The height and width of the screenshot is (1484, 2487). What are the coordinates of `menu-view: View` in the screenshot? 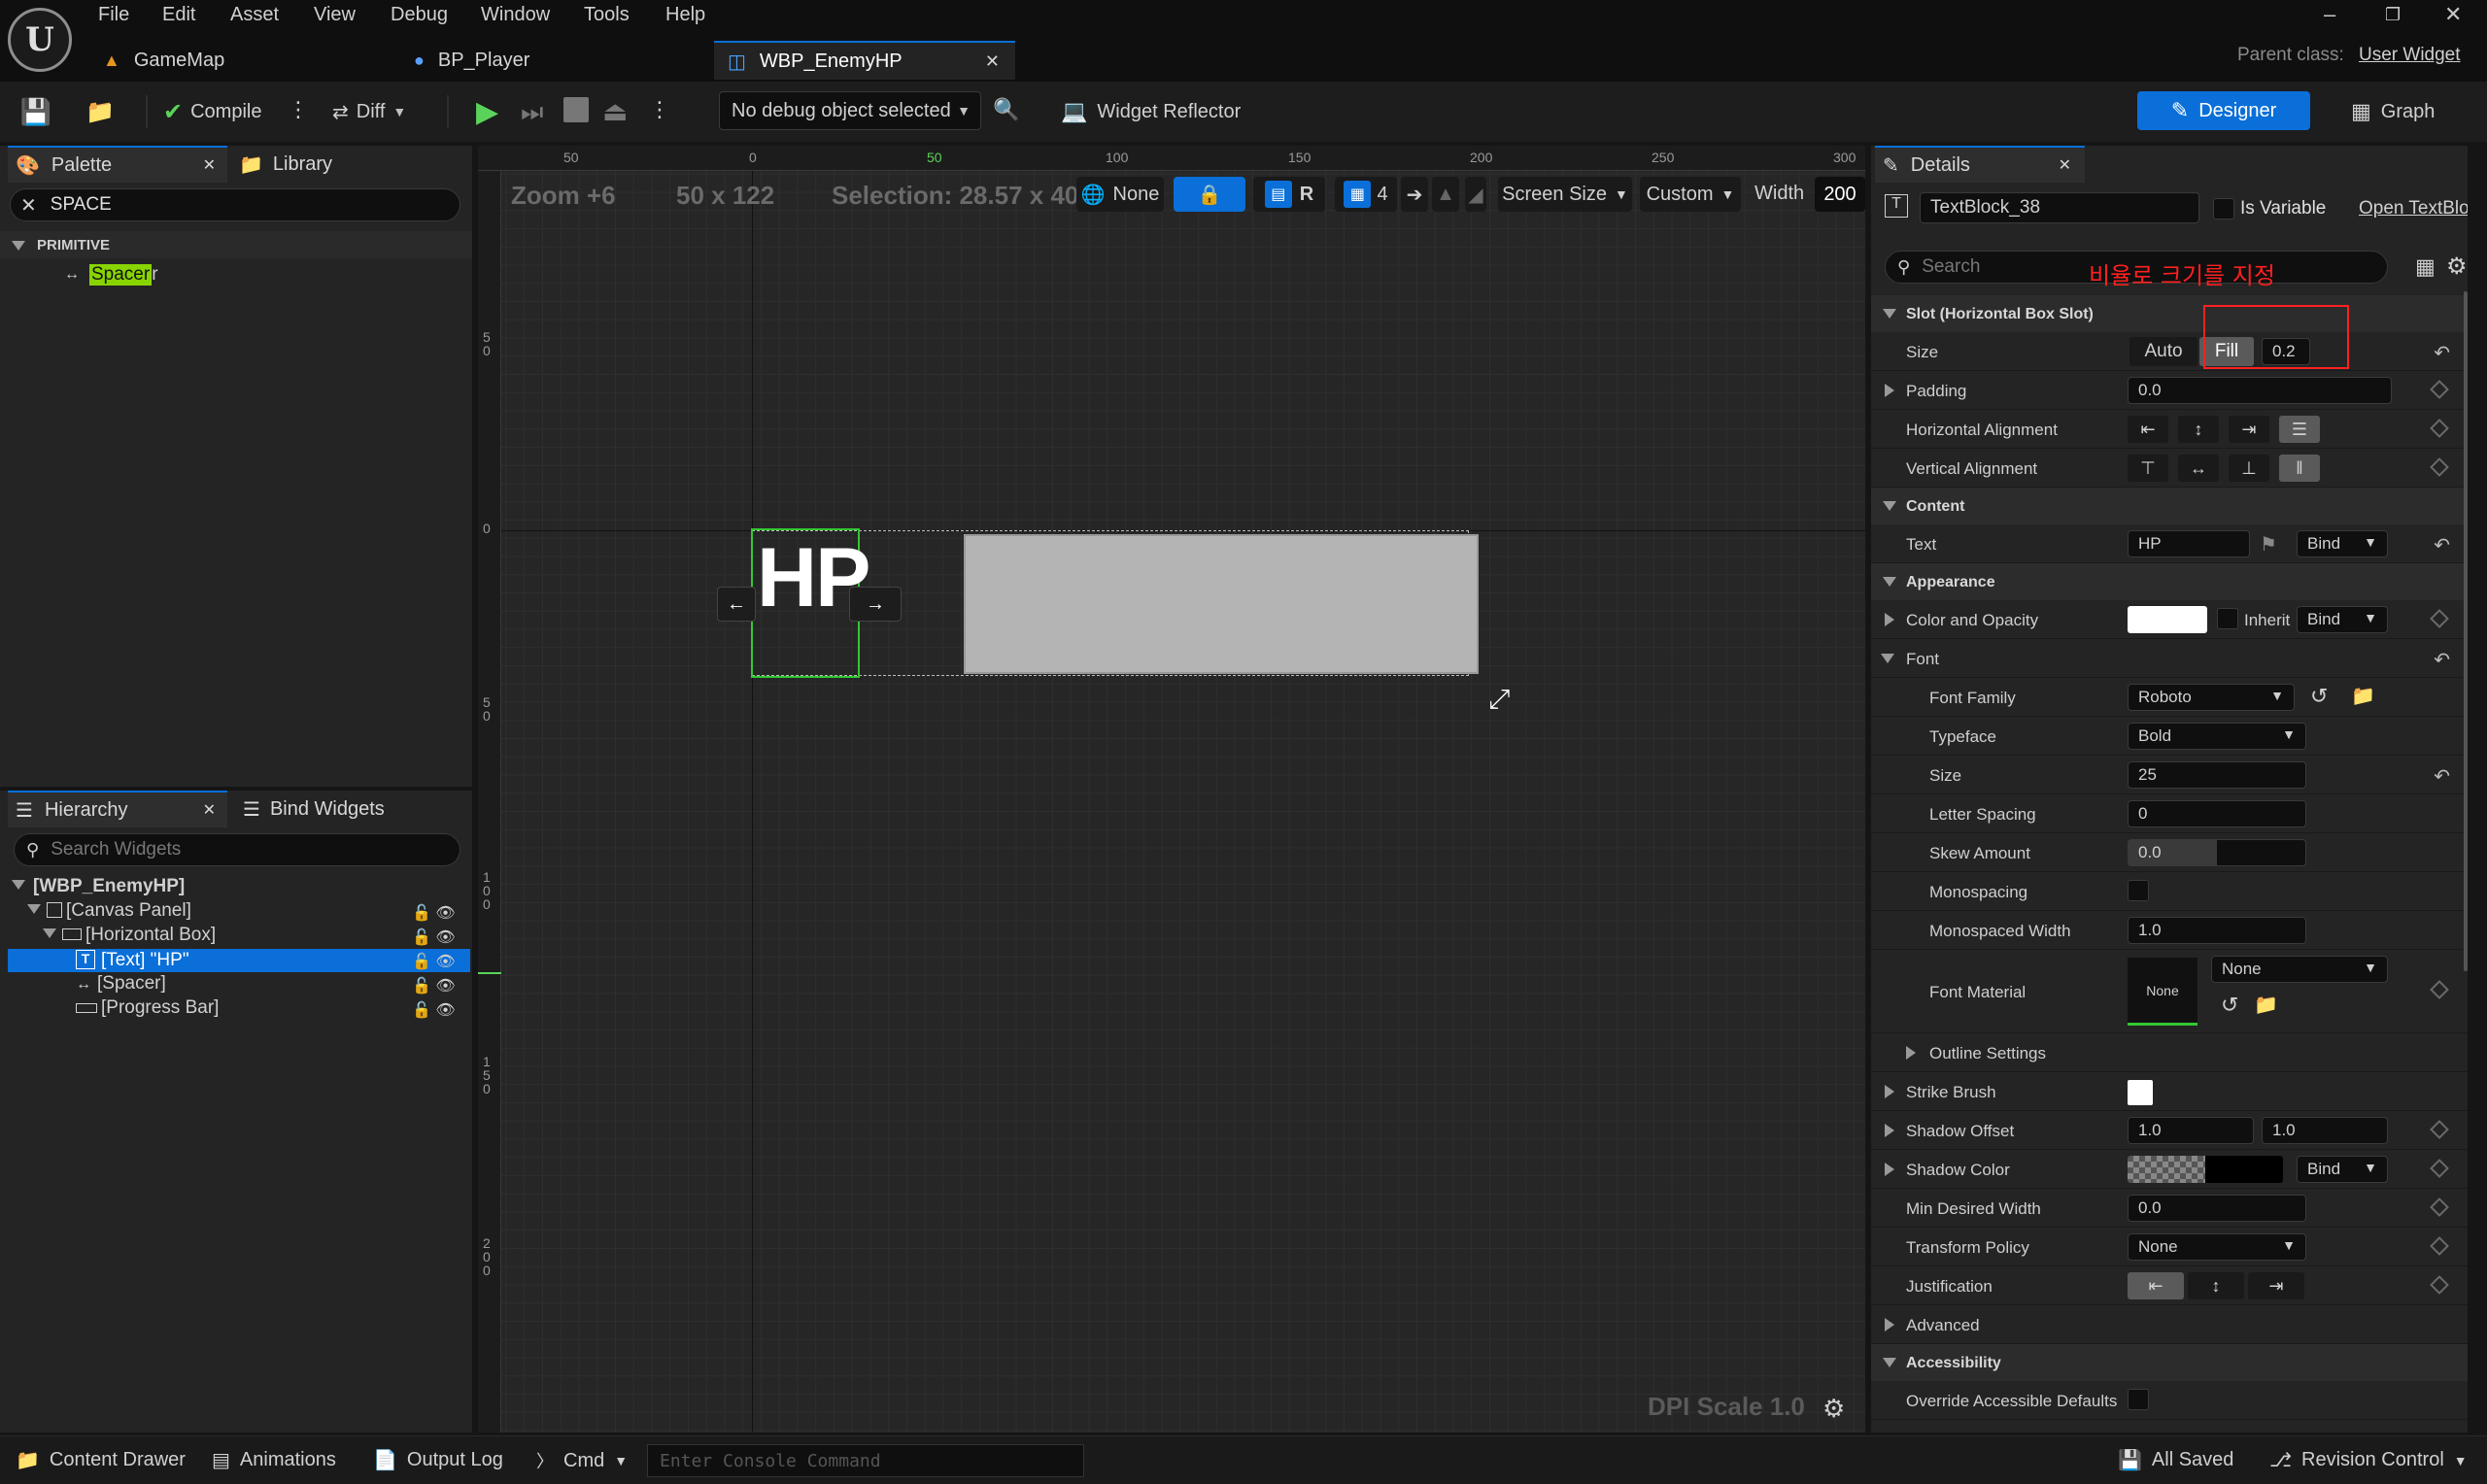 It's located at (335, 15).